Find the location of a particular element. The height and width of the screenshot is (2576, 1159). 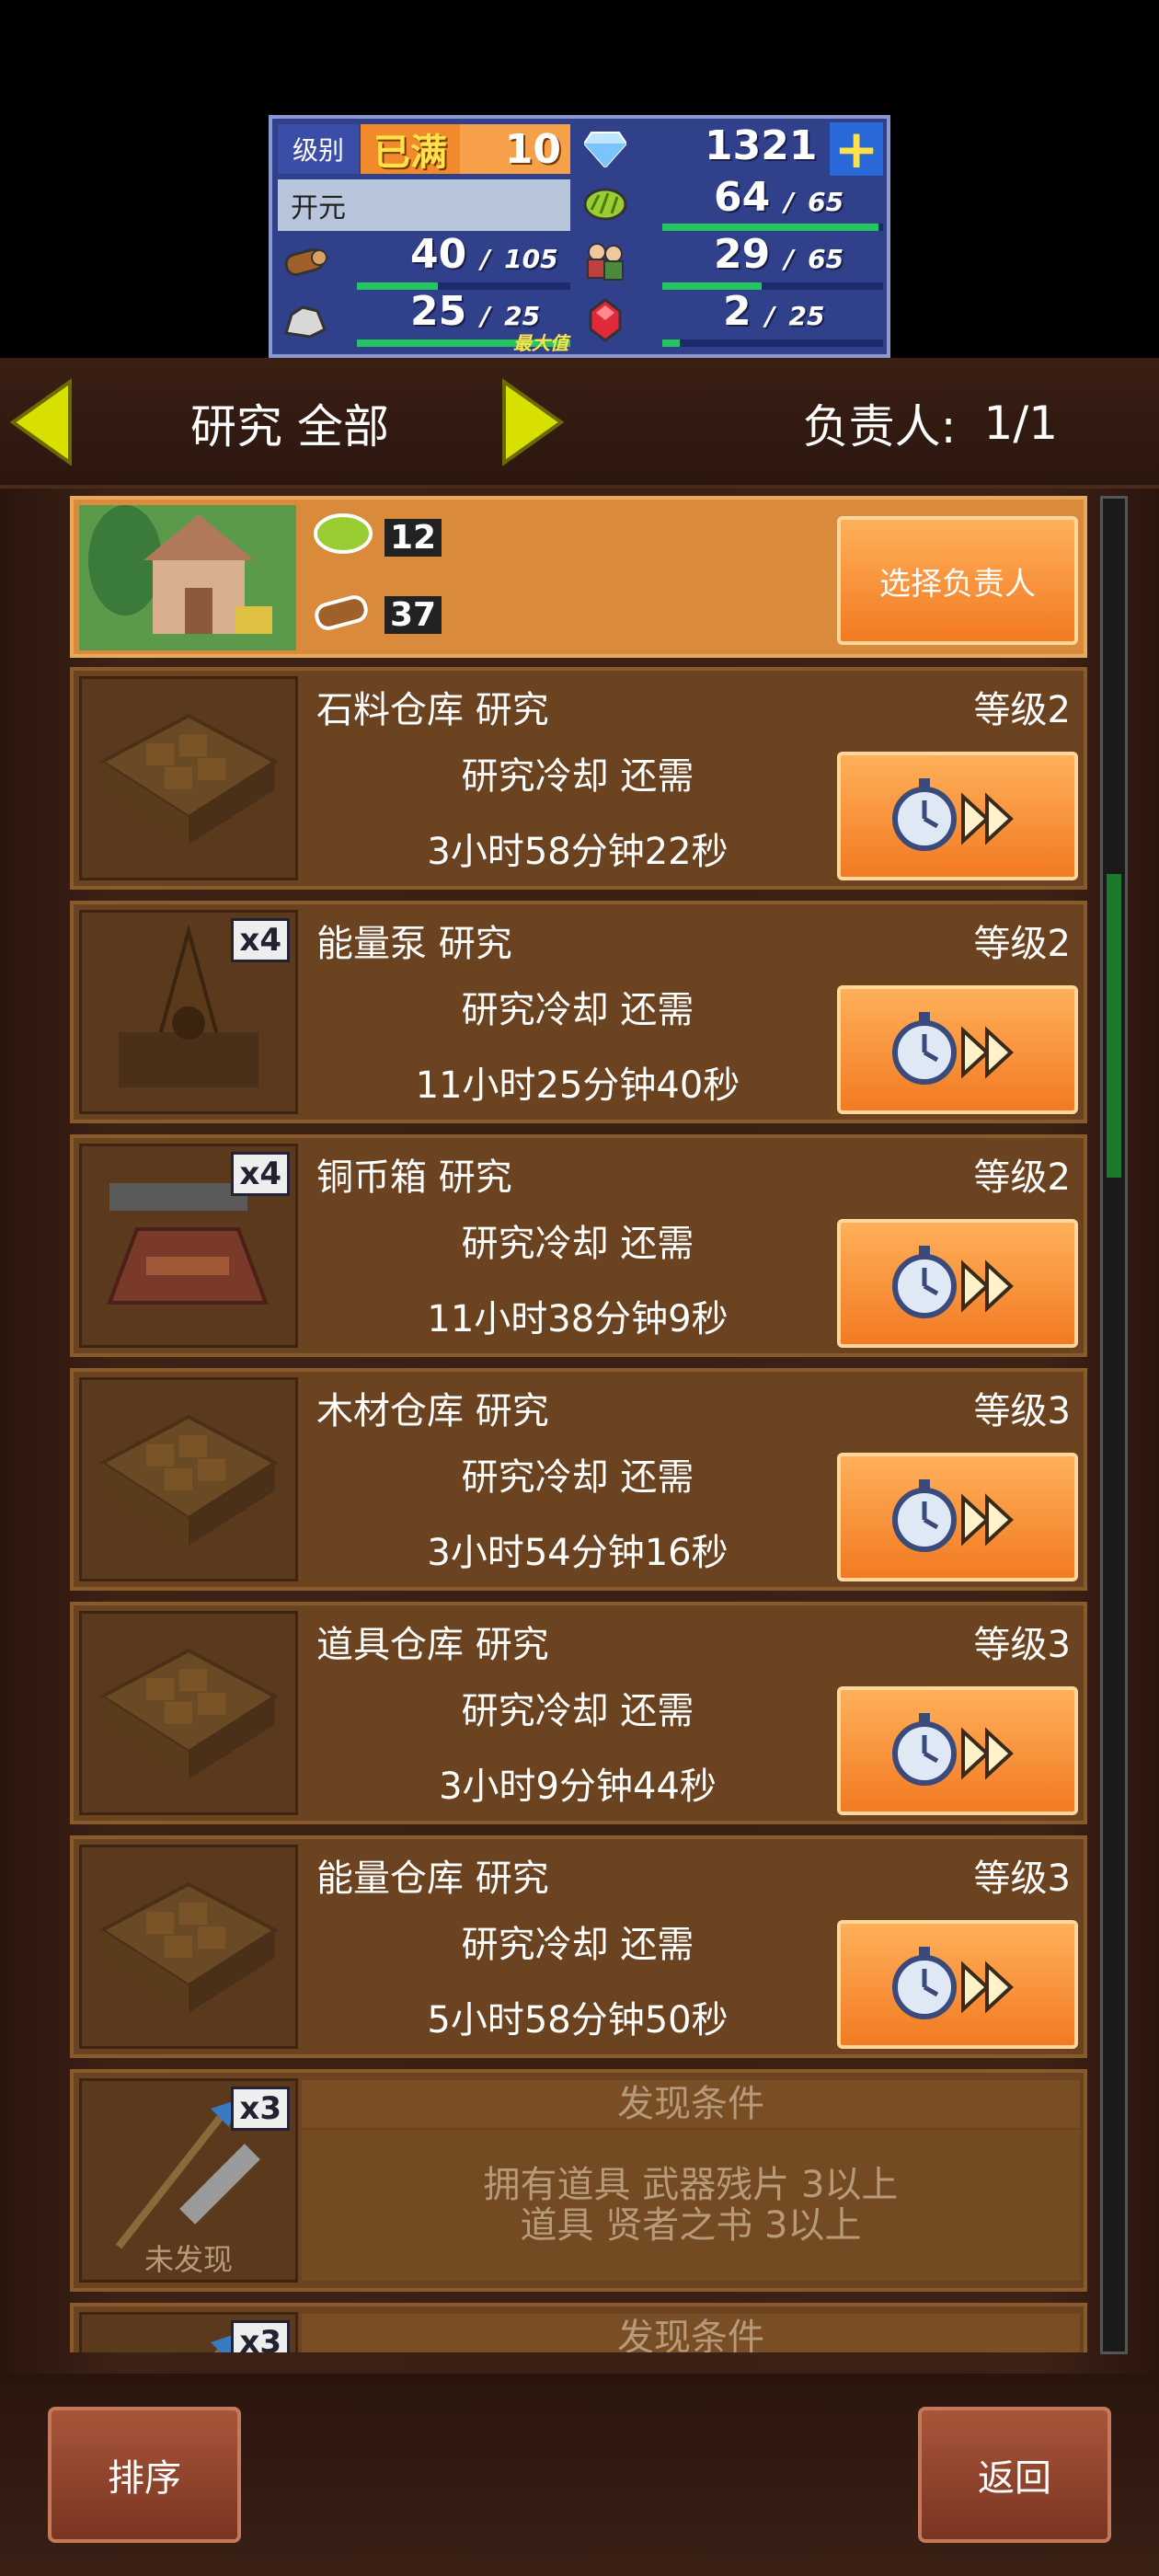

food-bar is located at coordinates (772, 227).